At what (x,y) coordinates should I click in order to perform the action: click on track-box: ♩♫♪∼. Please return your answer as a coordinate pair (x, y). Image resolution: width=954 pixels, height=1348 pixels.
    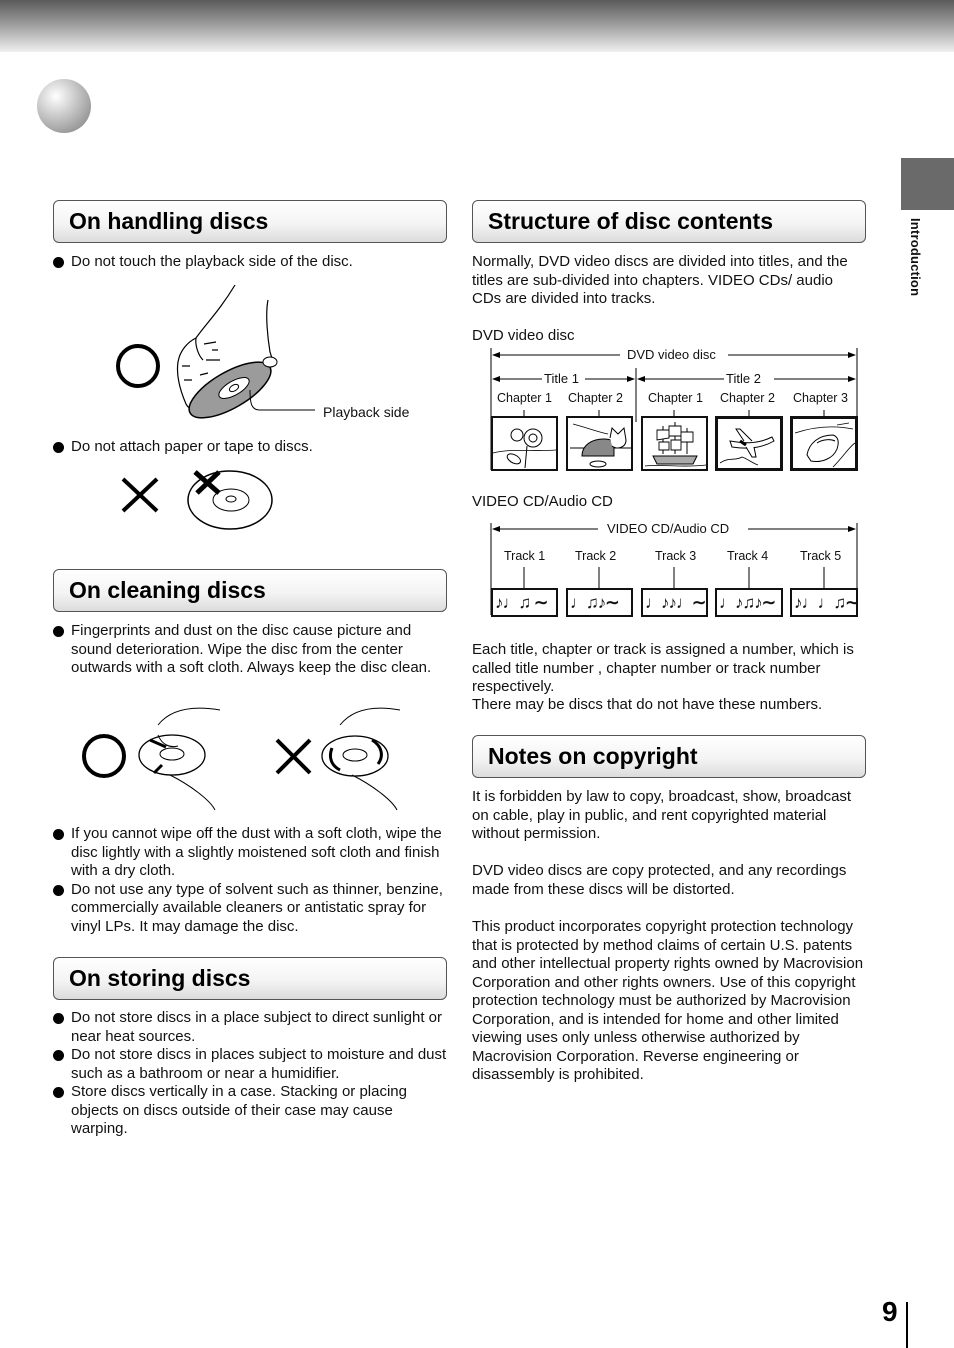
    Looking at the image, I should click on (599, 602).